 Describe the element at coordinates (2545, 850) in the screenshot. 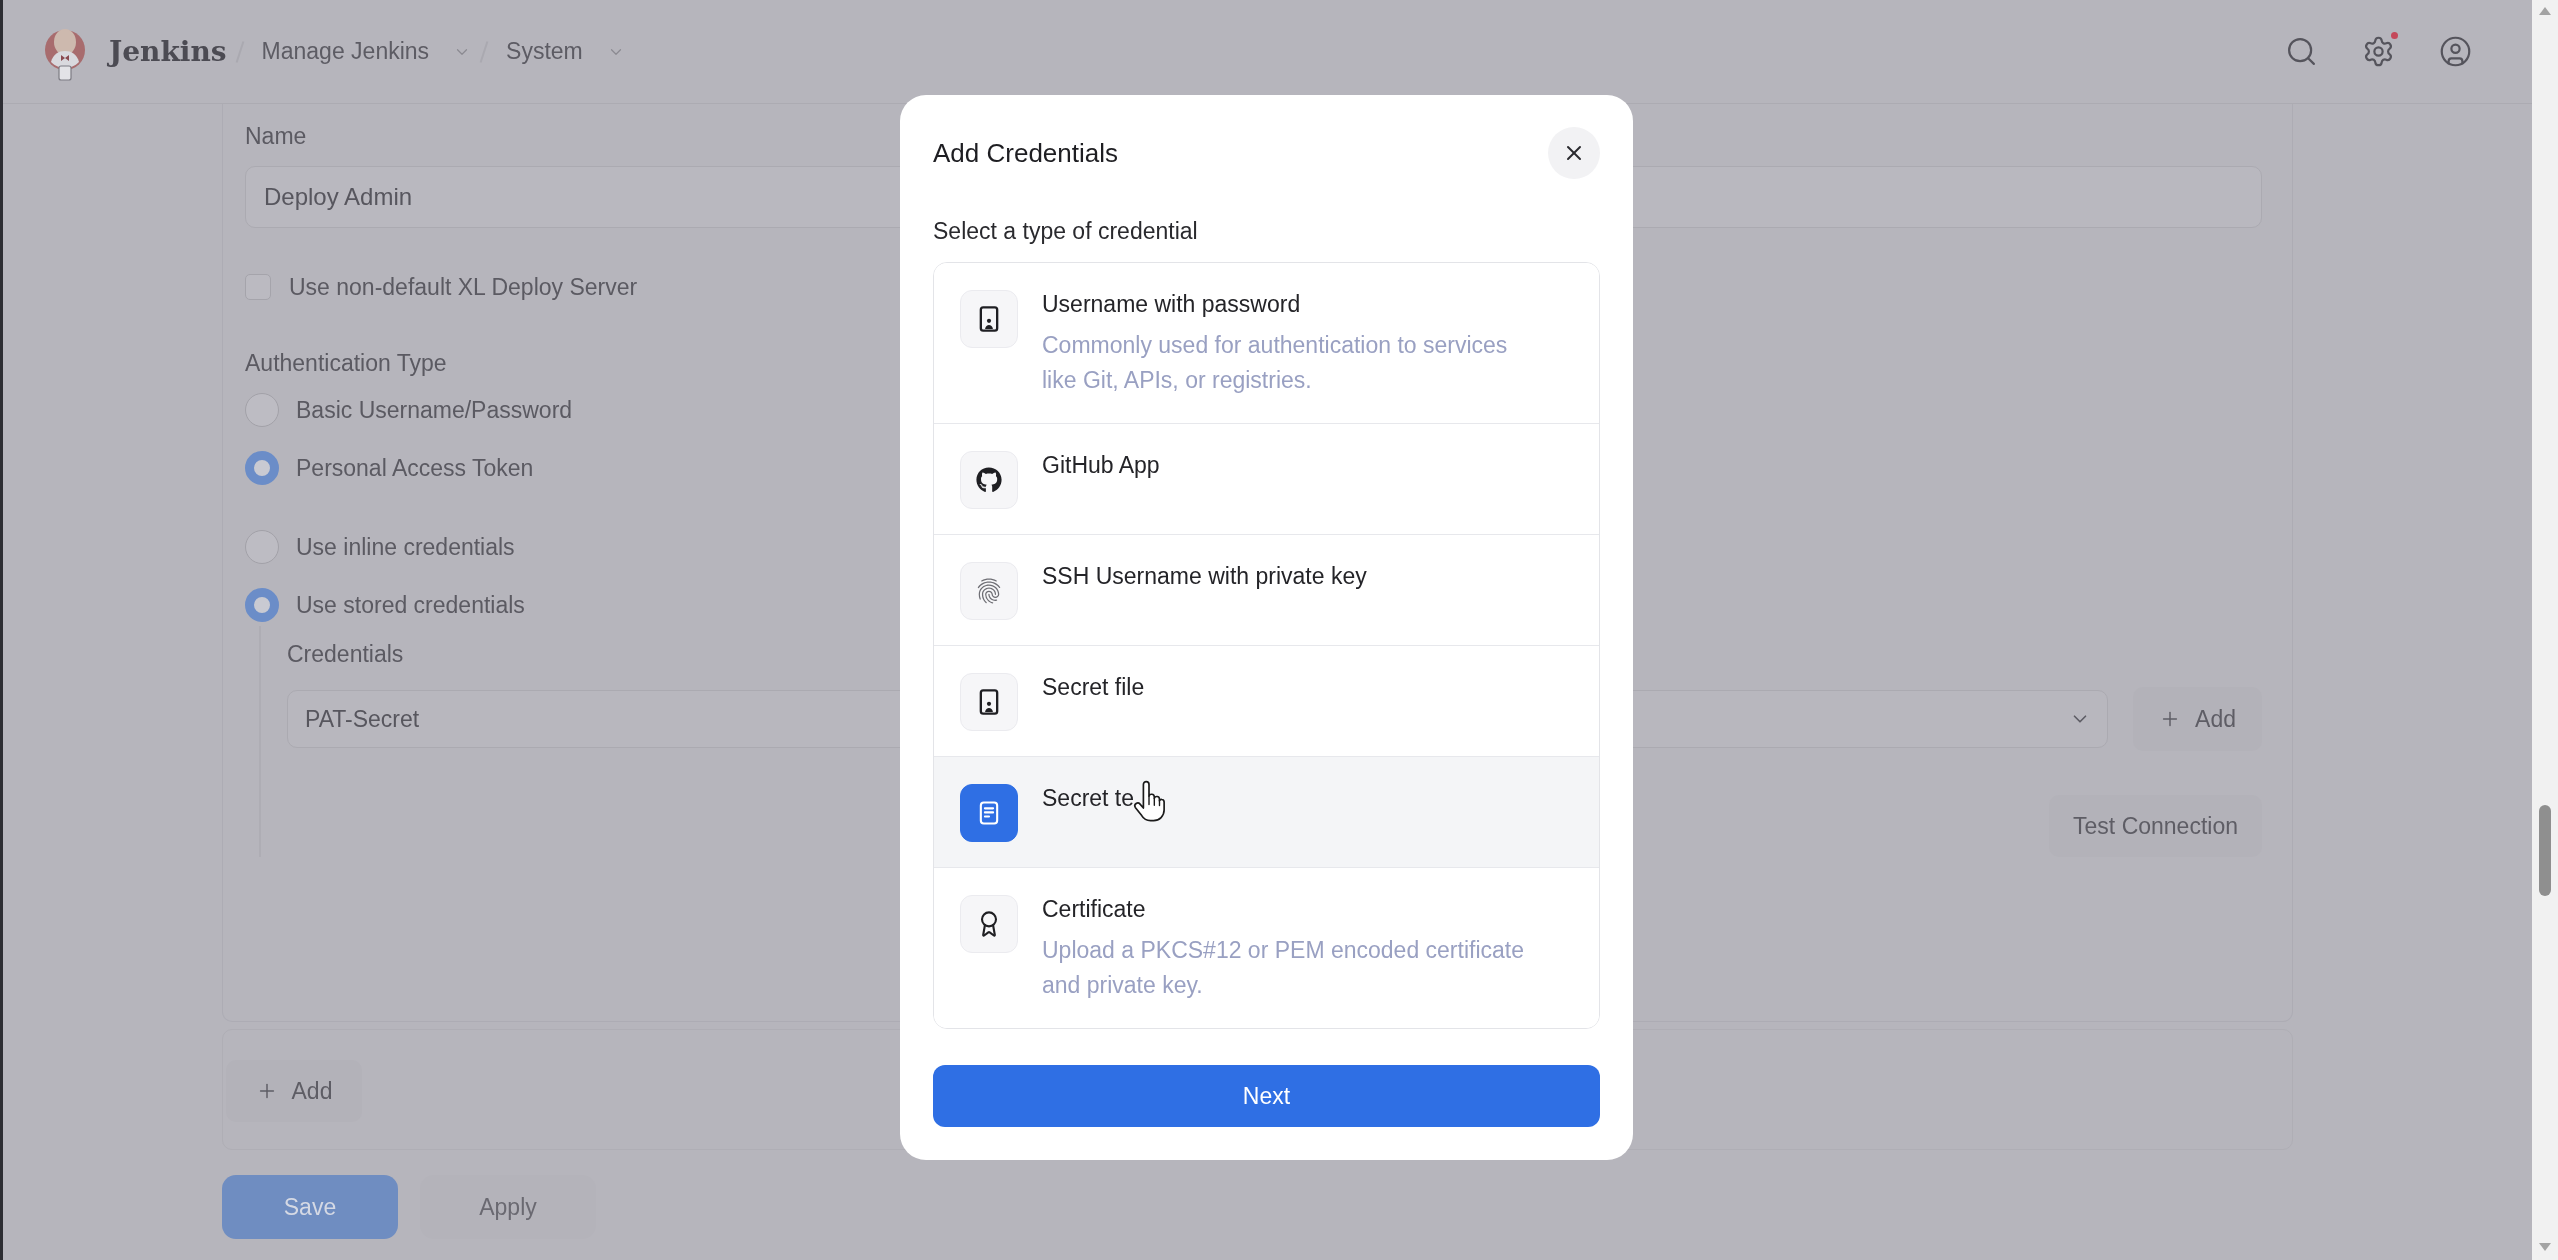

I see `scrollbar-thumb` at that location.